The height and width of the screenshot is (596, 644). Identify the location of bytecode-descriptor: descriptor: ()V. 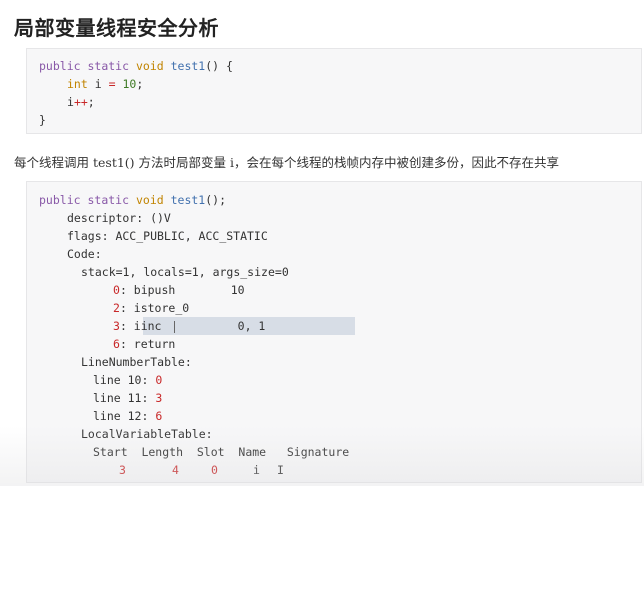
(119, 218).